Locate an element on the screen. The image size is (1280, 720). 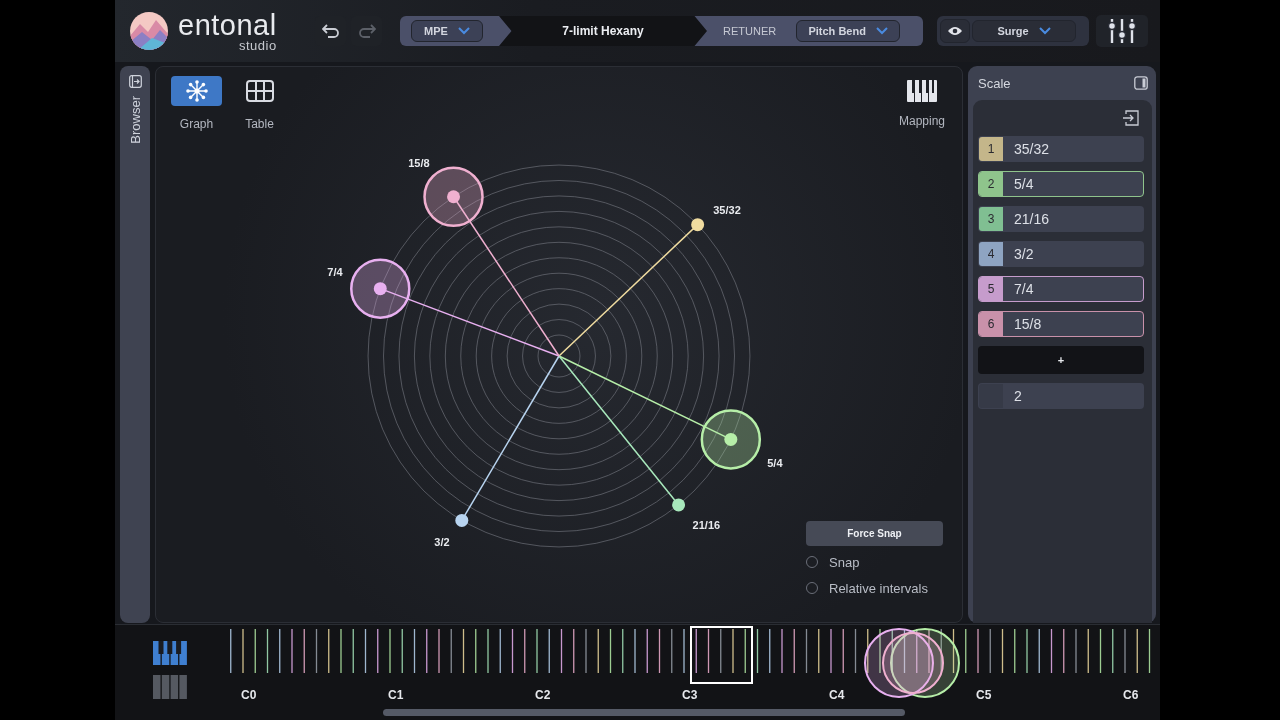
visible-range-frame is located at coordinates (721, 655).